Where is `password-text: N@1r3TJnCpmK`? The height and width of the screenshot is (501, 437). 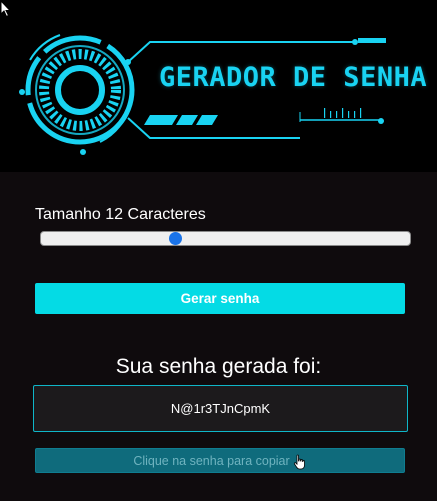 password-text: N@1r3TJnCpmK is located at coordinates (220, 408).